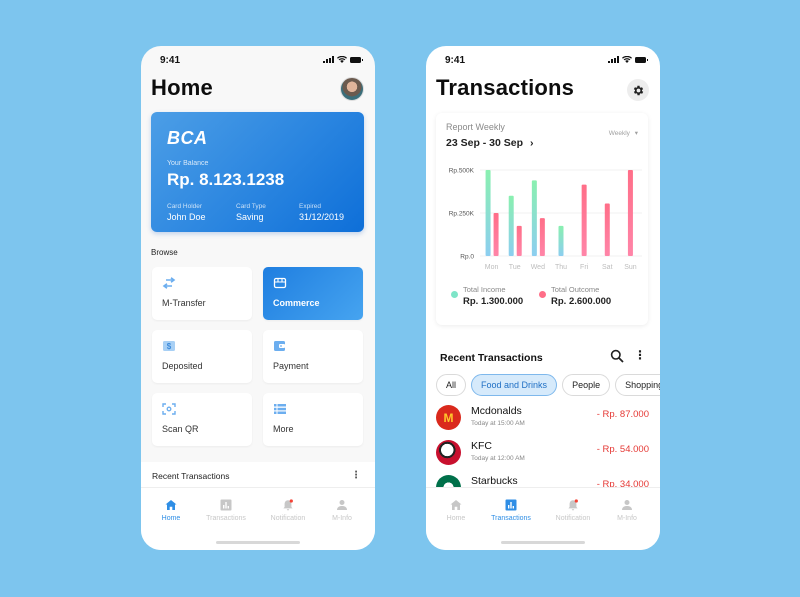 This screenshot has height=597, width=800. Describe the element at coordinates (180, 429) in the screenshot. I see `tile-label: Scan QR` at that location.